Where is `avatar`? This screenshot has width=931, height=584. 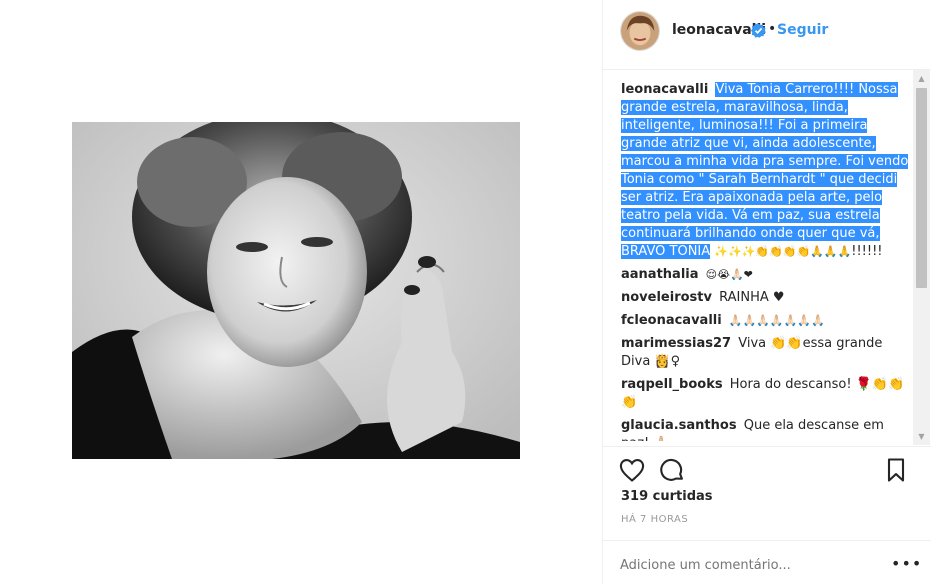 avatar is located at coordinates (640, 31).